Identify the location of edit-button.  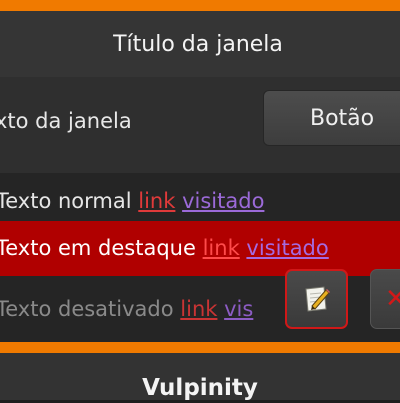
(316, 299).